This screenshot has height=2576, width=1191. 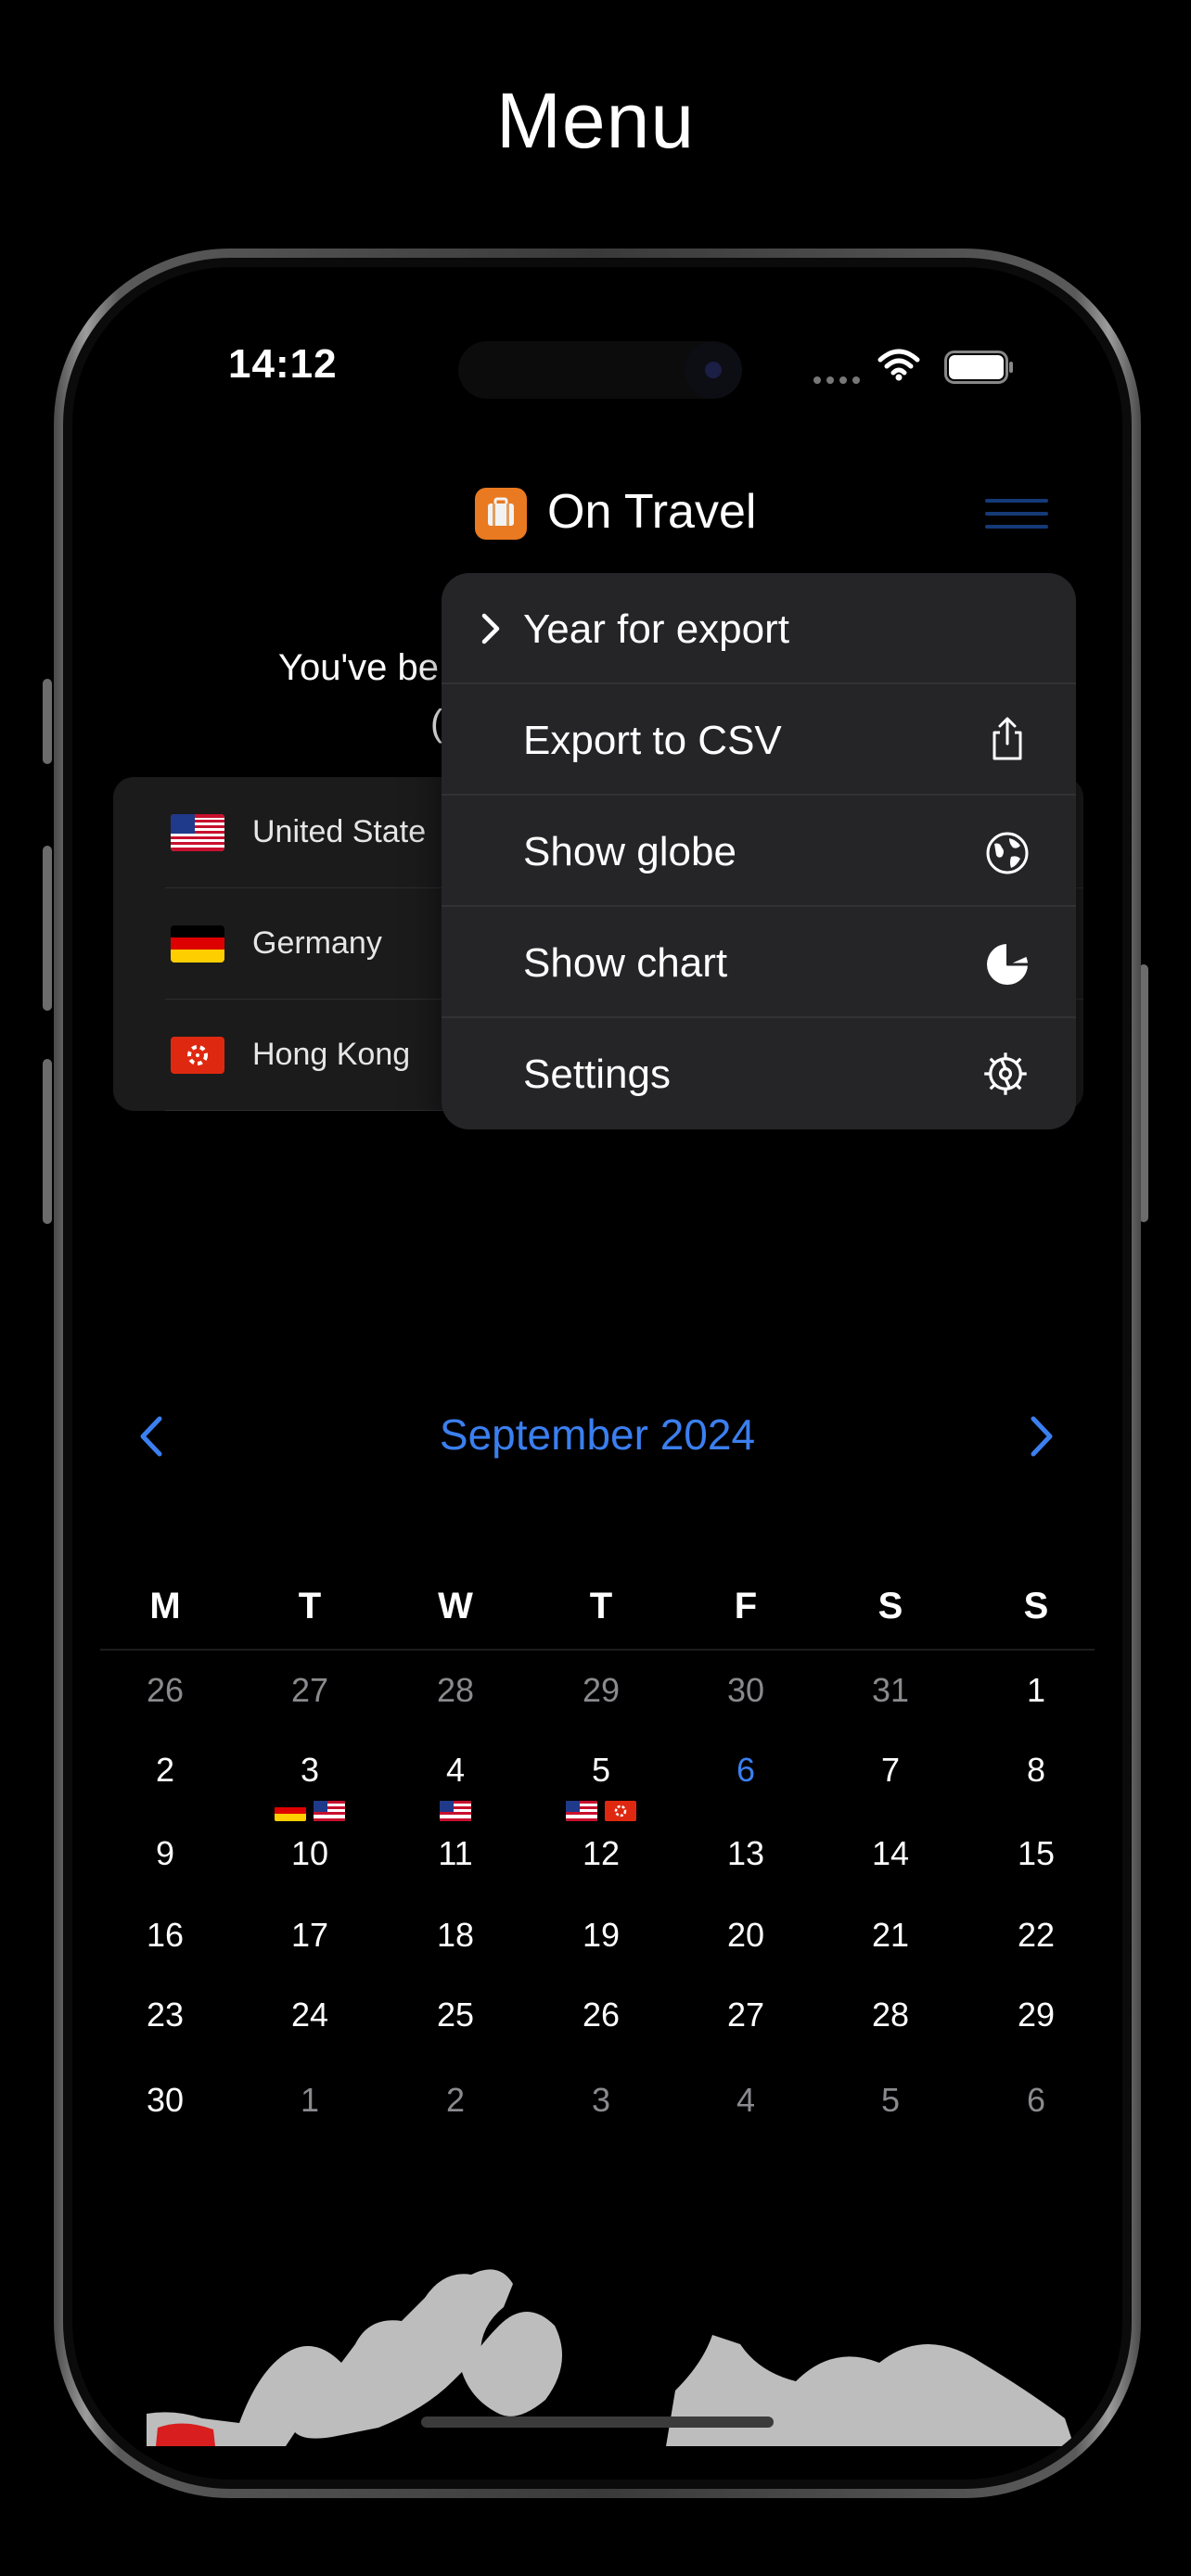 What do you see at coordinates (1042, 1437) in the screenshot?
I see `next-month-icon` at bounding box center [1042, 1437].